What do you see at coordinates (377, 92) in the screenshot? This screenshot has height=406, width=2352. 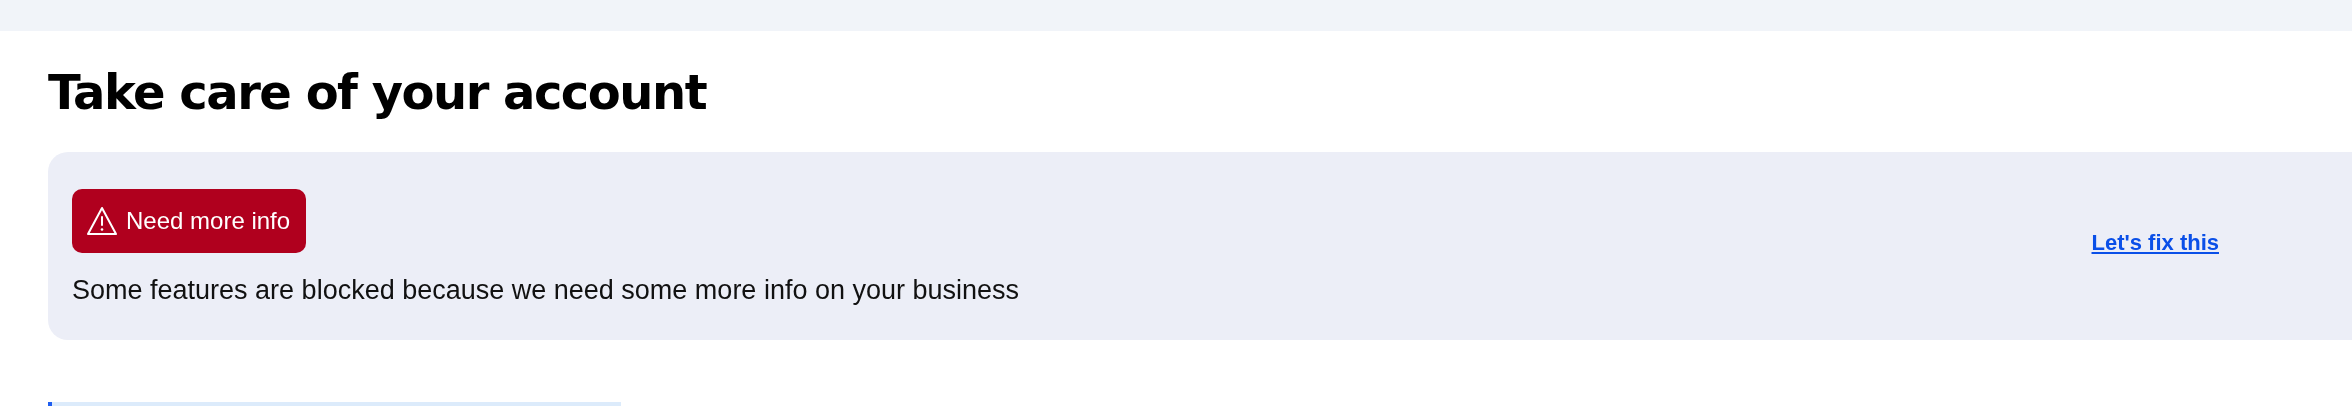 I see `page-heading: Take care of your account` at bounding box center [377, 92].